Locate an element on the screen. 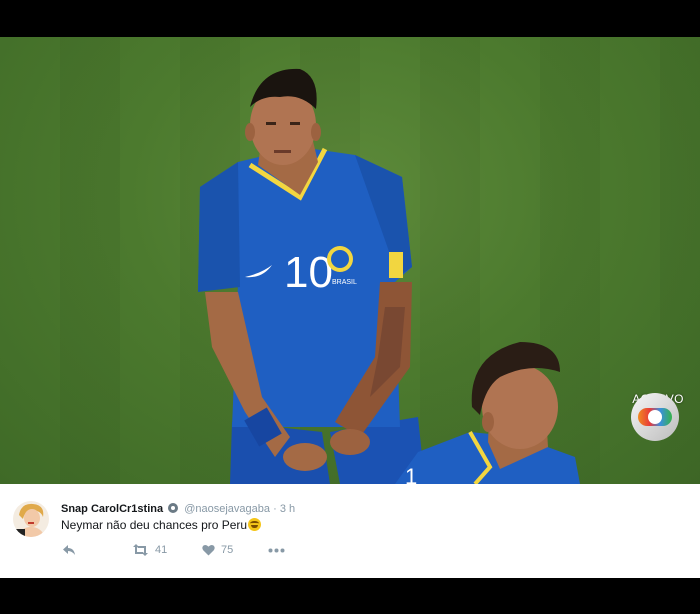  laughing-crying-emoji-icon is located at coordinates (255, 524).